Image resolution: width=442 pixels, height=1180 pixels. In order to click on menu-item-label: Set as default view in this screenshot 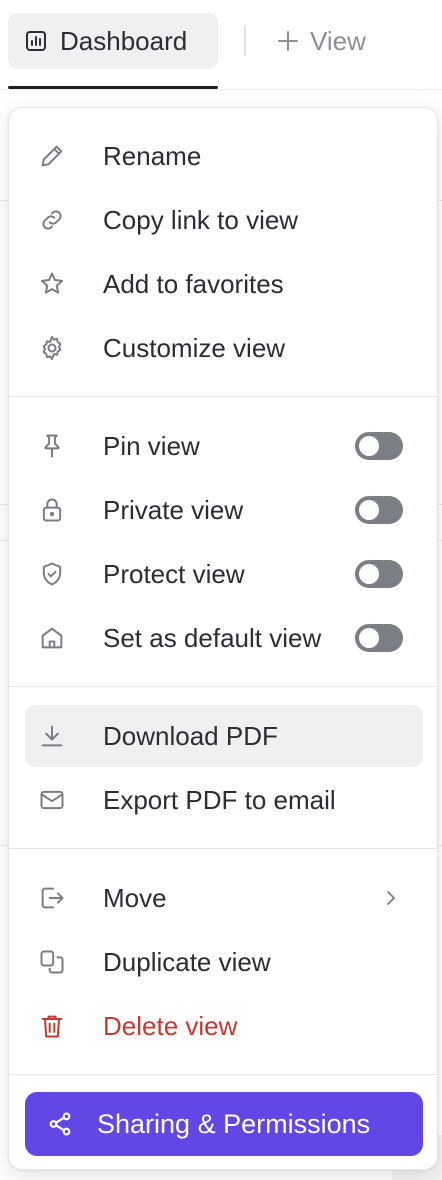, I will do `click(212, 637)`.